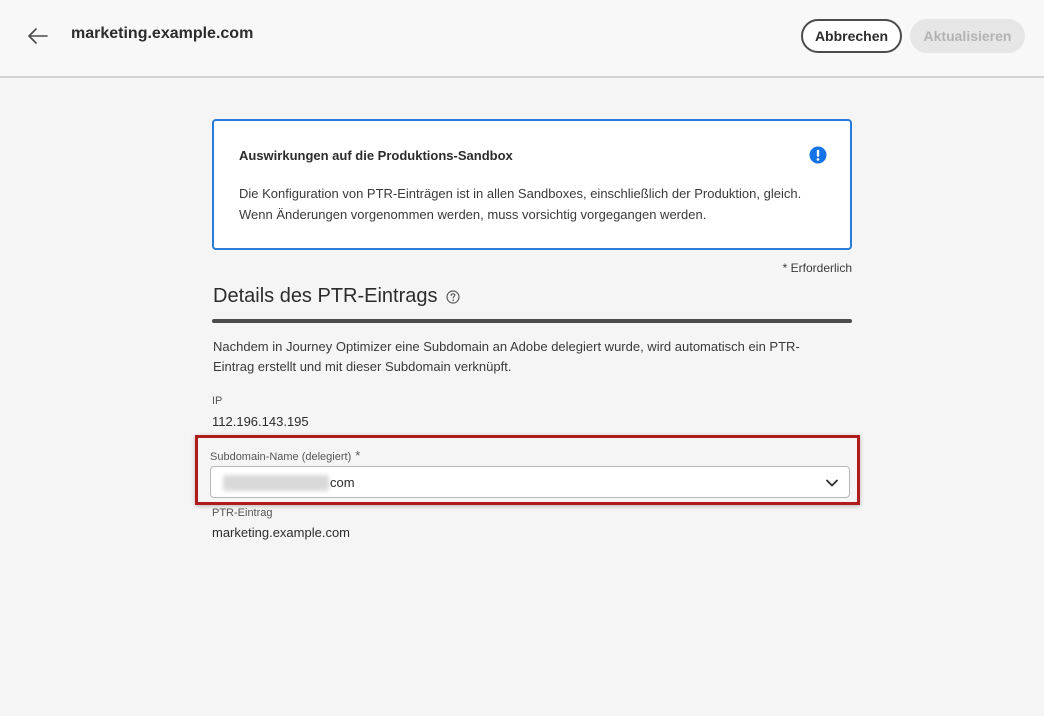  What do you see at coordinates (260, 421) in the screenshot?
I see `ip-value: 112.196.143.195` at bounding box center [260, 421].